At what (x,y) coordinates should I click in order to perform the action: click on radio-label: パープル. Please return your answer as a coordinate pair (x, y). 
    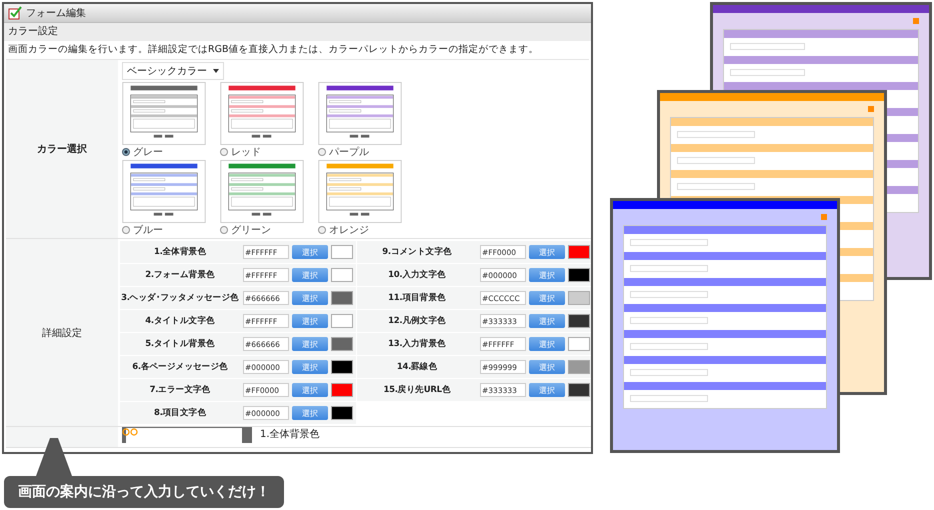
    Looking at the image, I should click on (349, 152).